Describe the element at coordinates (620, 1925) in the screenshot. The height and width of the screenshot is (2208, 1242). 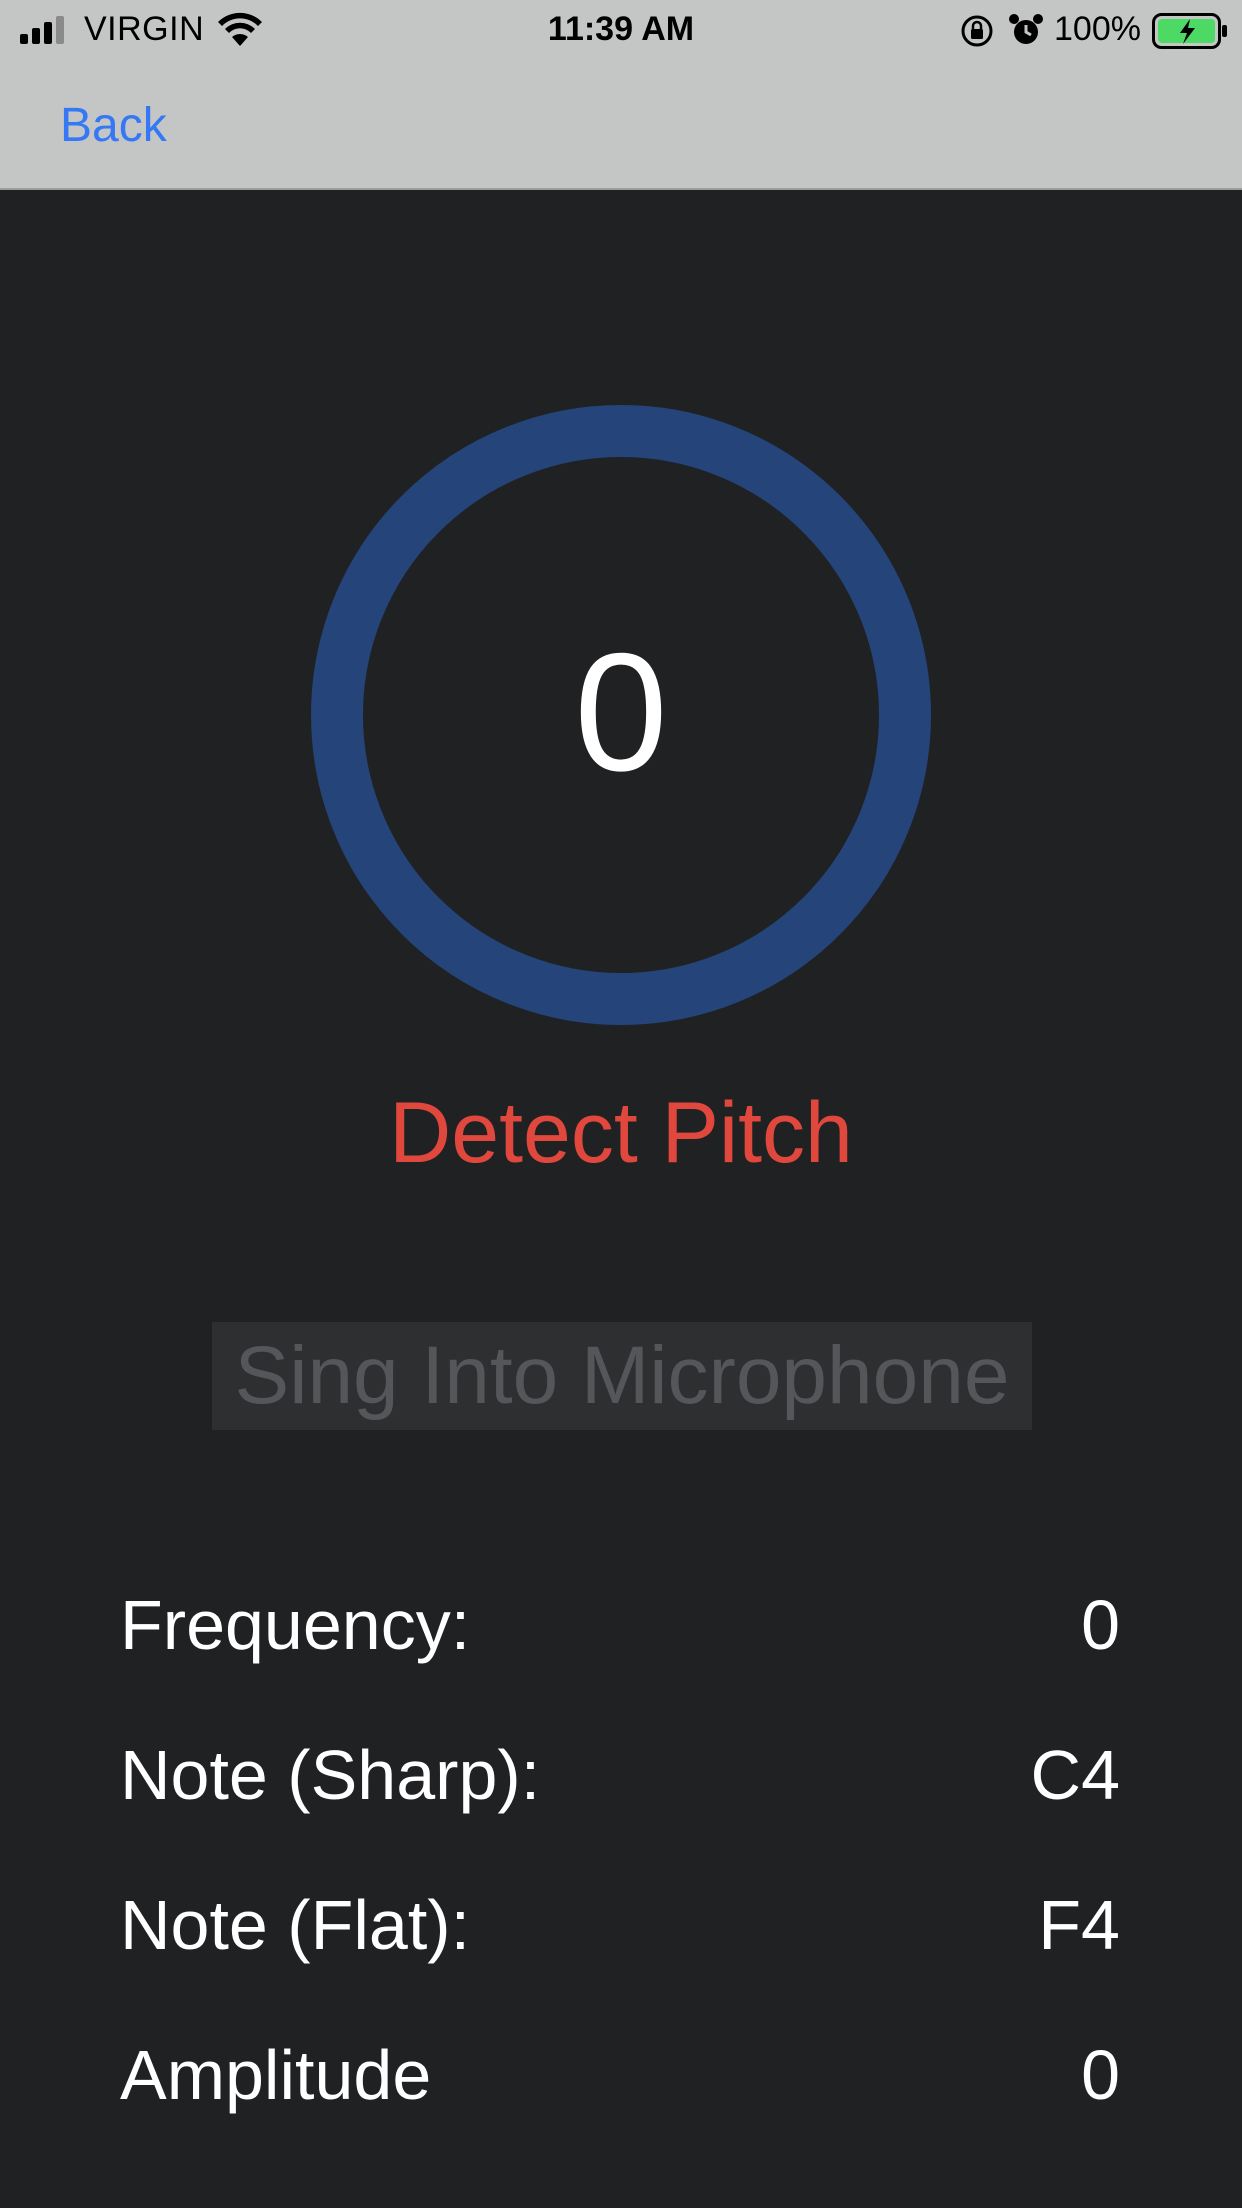
I see `note-flat-row: Note (Flat): F4` at that location.